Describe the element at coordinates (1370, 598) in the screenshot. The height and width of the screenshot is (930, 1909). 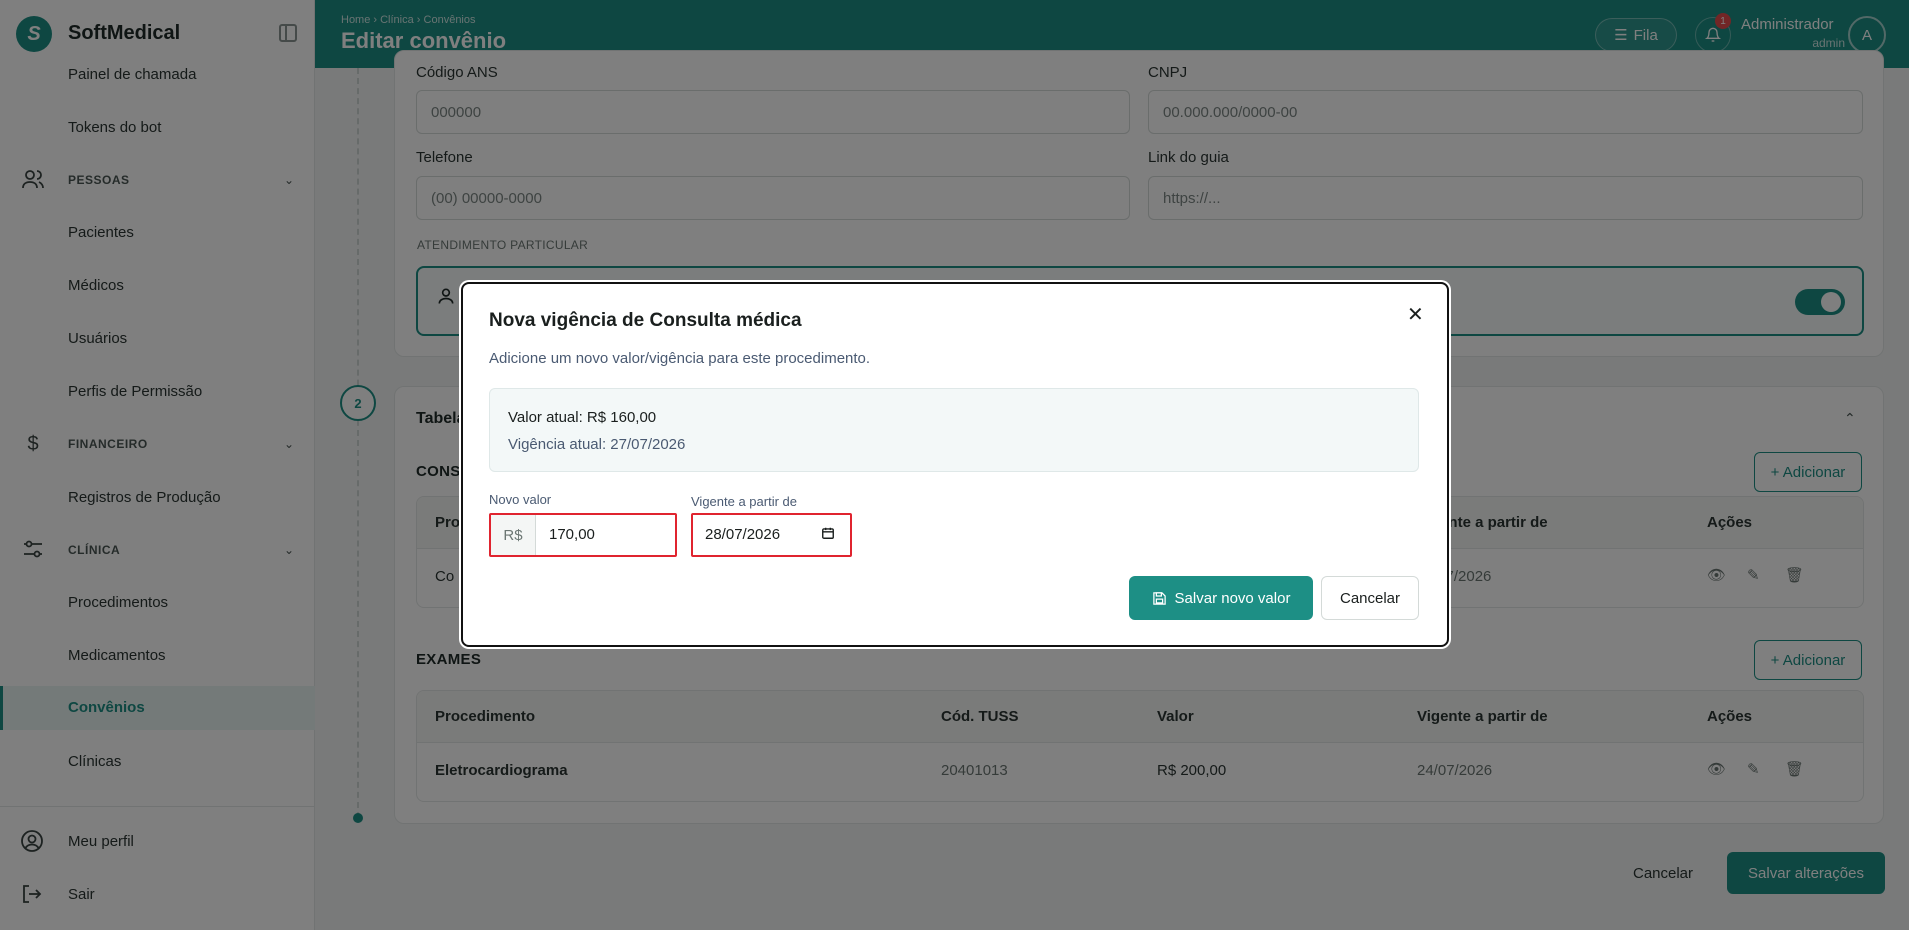
I see `modal-cancel-button: Cancelar` at that location.